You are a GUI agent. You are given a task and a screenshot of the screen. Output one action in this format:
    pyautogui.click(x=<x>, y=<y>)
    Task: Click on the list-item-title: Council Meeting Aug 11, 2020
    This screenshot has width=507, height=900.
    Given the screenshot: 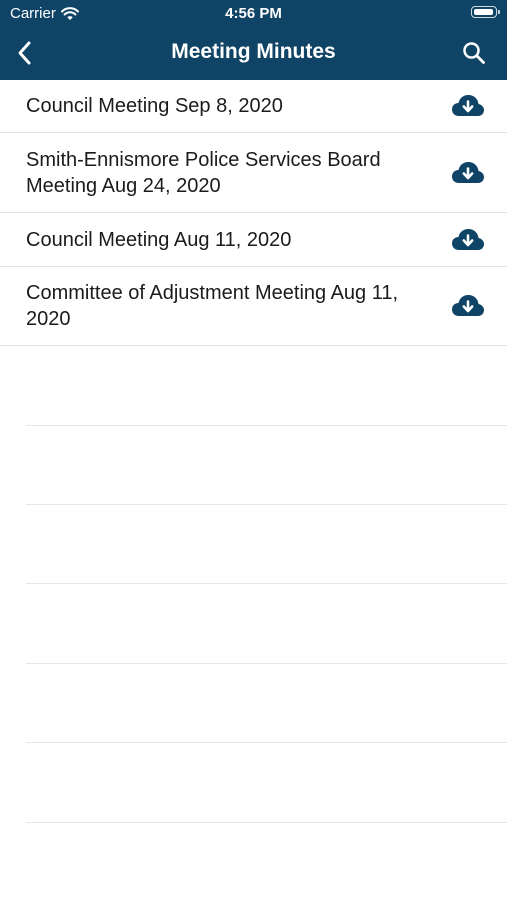 What is the action you would take?
    pyautogui.click(x=159, y=239)
    